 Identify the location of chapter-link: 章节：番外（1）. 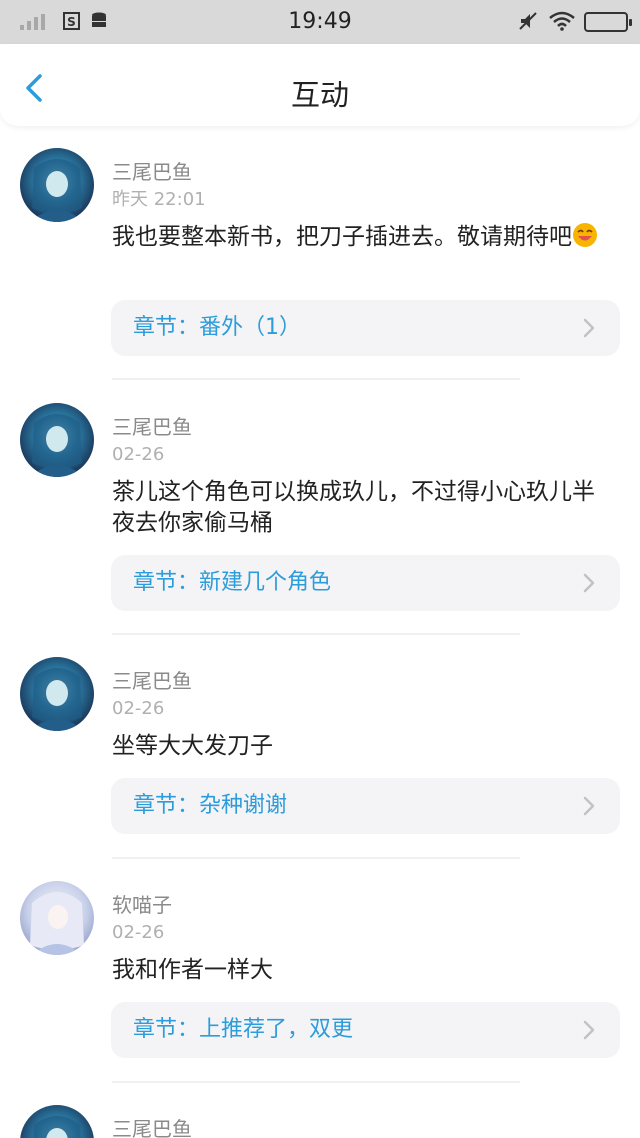
(365, 328).